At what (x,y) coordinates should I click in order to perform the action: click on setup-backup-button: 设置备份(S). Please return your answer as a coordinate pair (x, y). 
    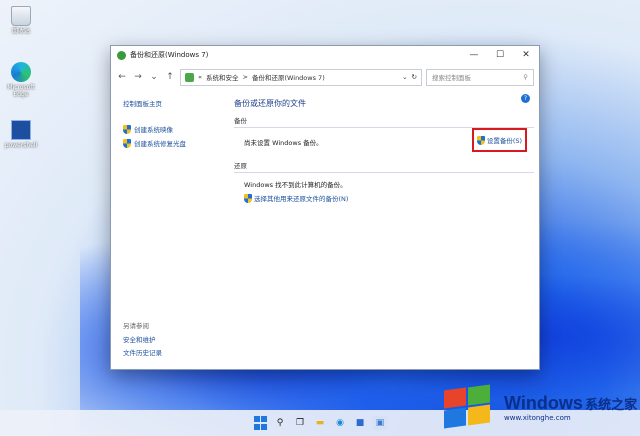
    Looking at the image, I should click on (499, 140).